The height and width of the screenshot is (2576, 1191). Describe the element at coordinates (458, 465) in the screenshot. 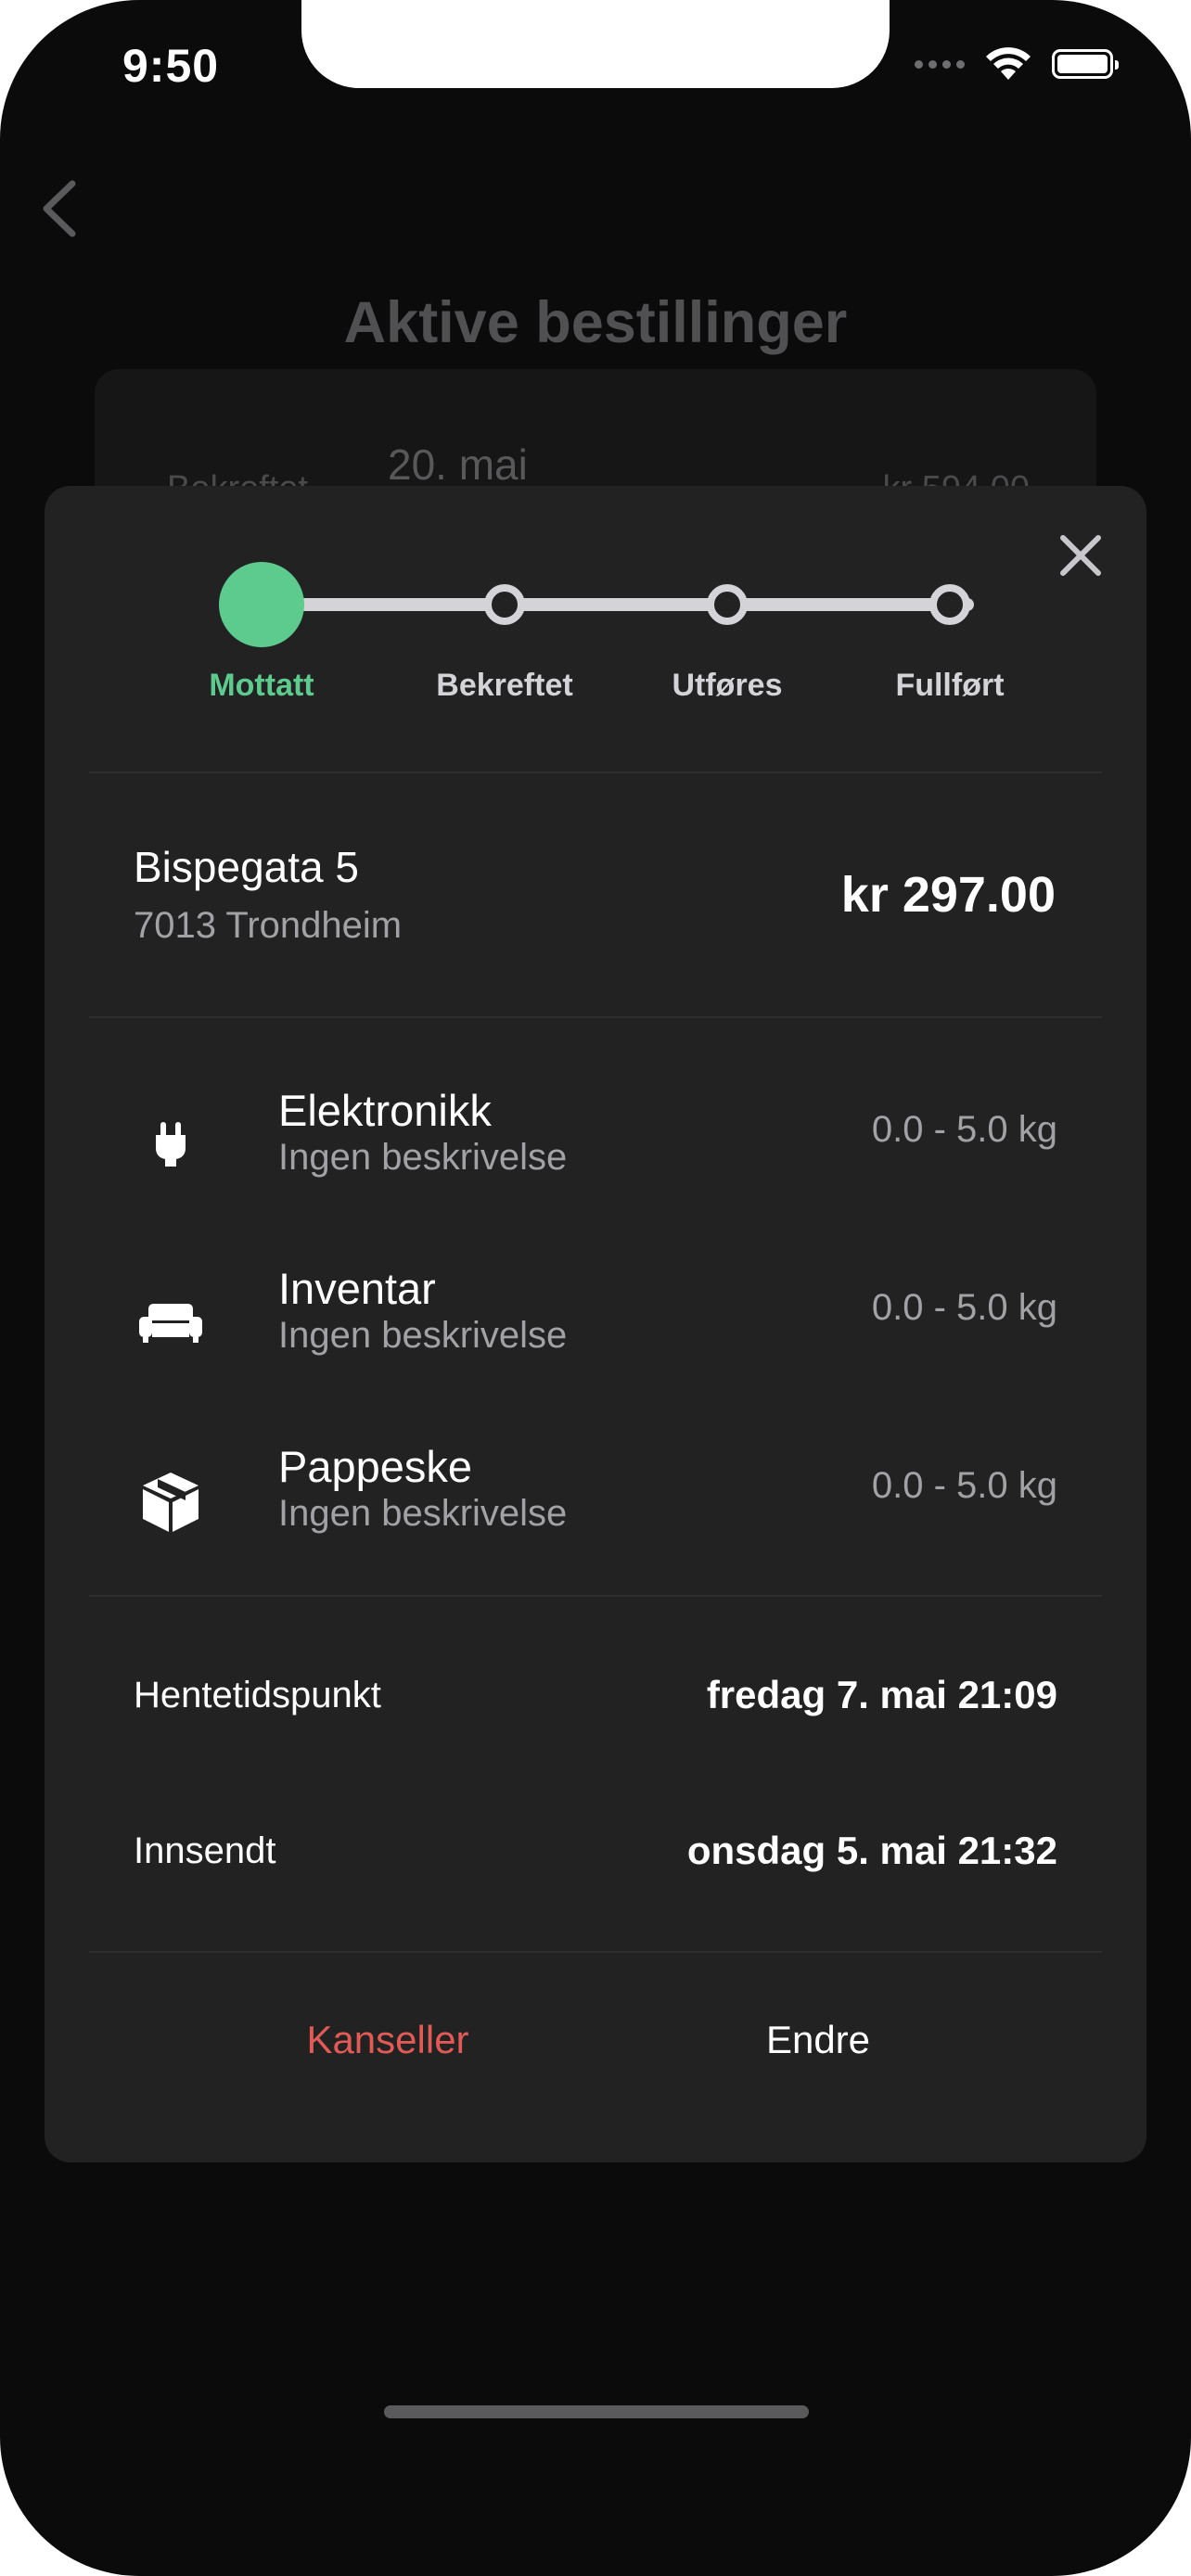

I see `order-date: 20. mai` at that location.